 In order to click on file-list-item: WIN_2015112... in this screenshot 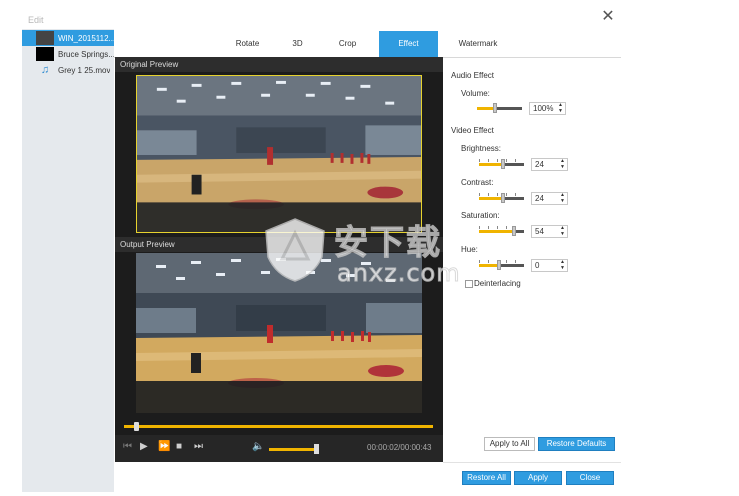, I will do `click(68, 38)`.